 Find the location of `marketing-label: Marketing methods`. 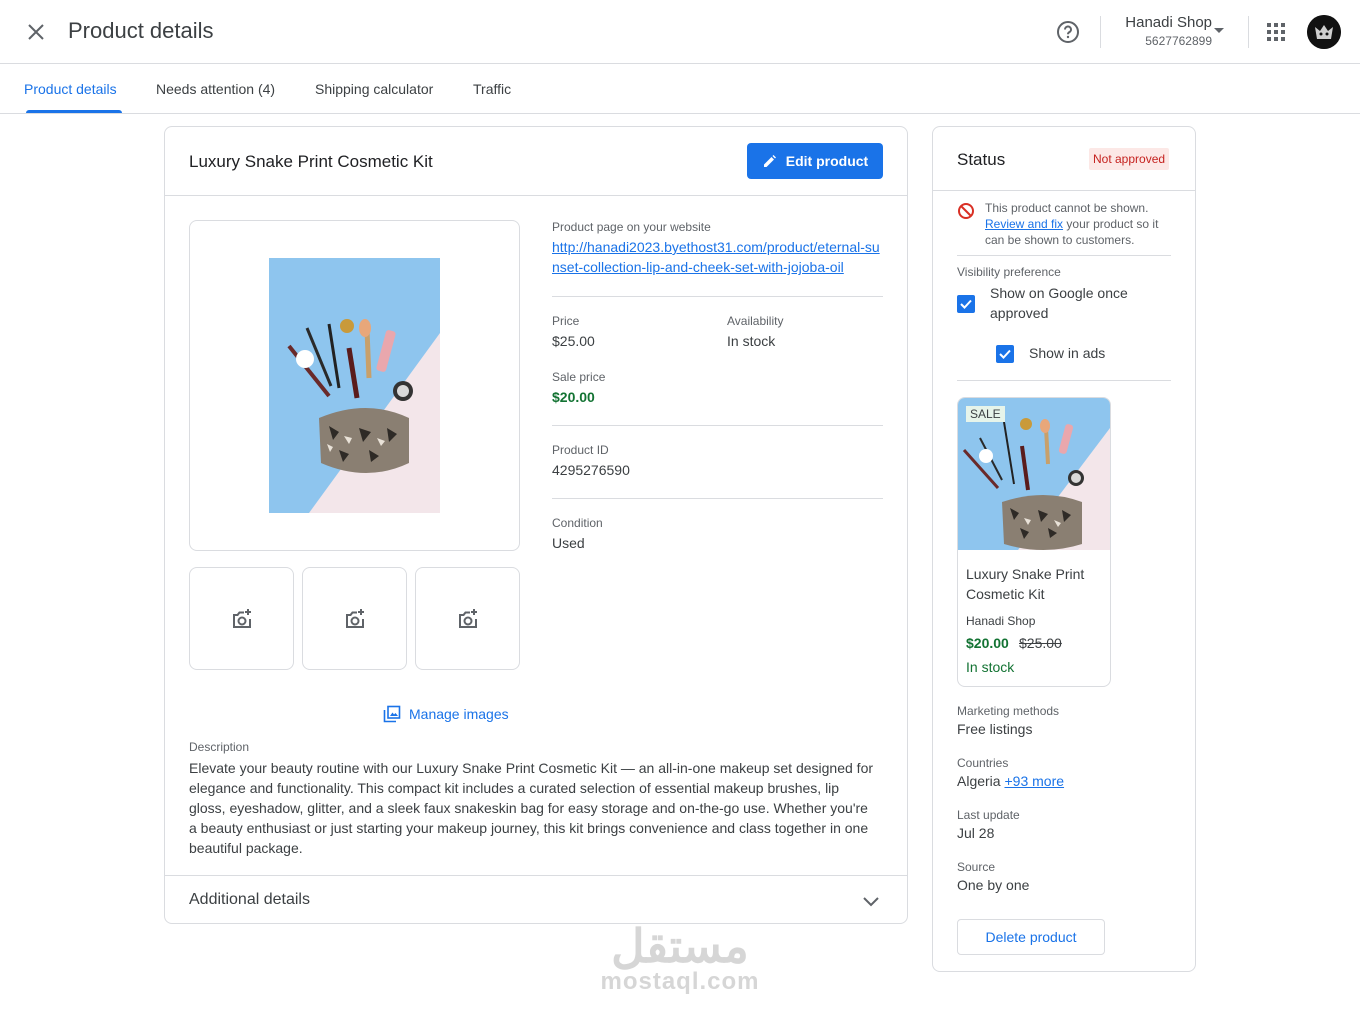

marketing-label: Marketing methods is located at coordinates (1008, 711).